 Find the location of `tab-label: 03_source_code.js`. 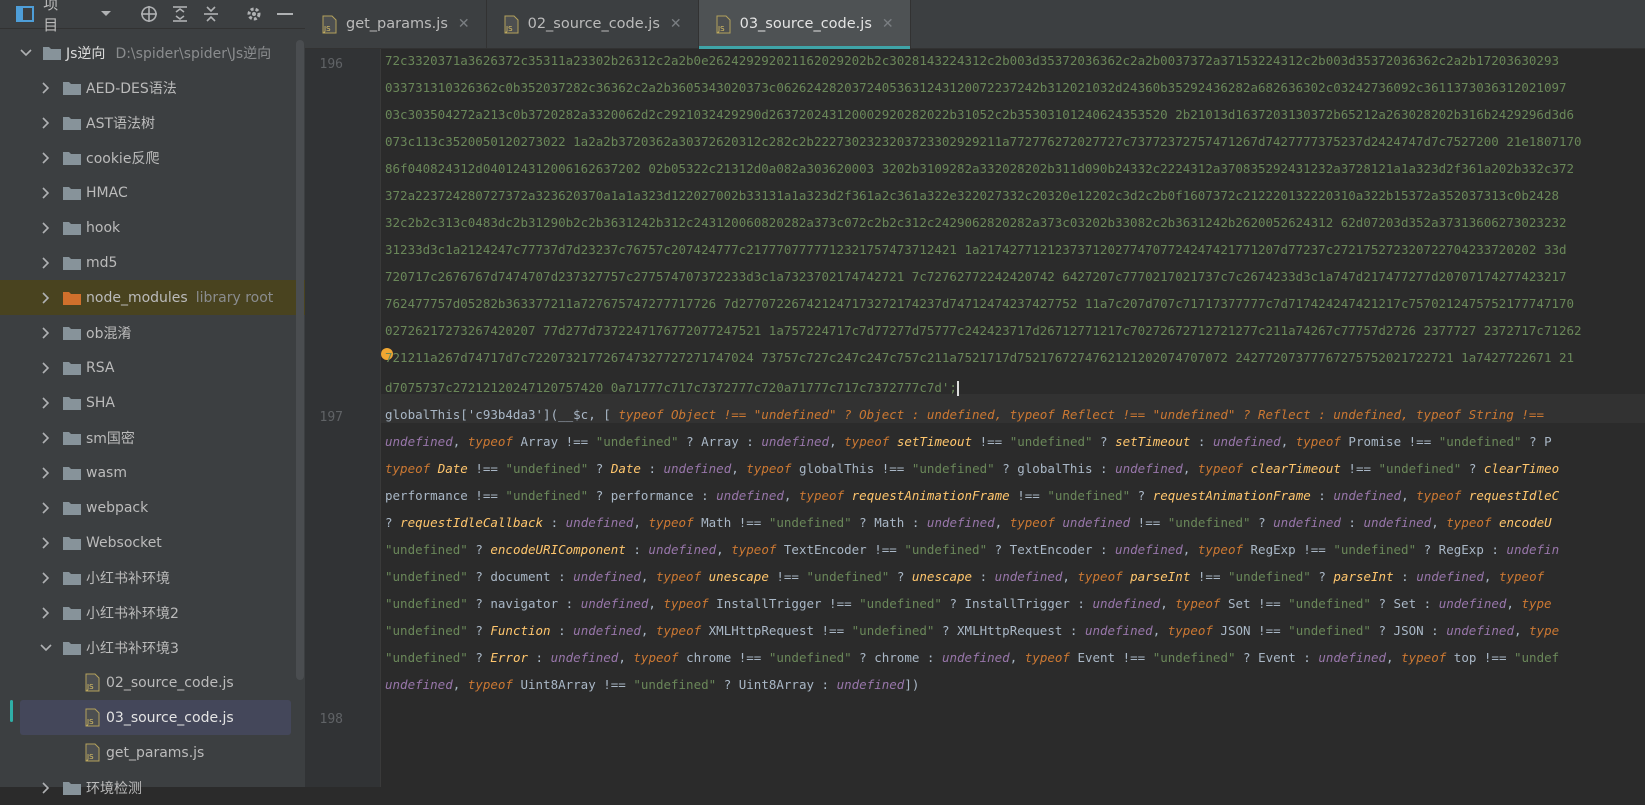

tab-label: 03_source_code.js is located at coordinates (805, 24).